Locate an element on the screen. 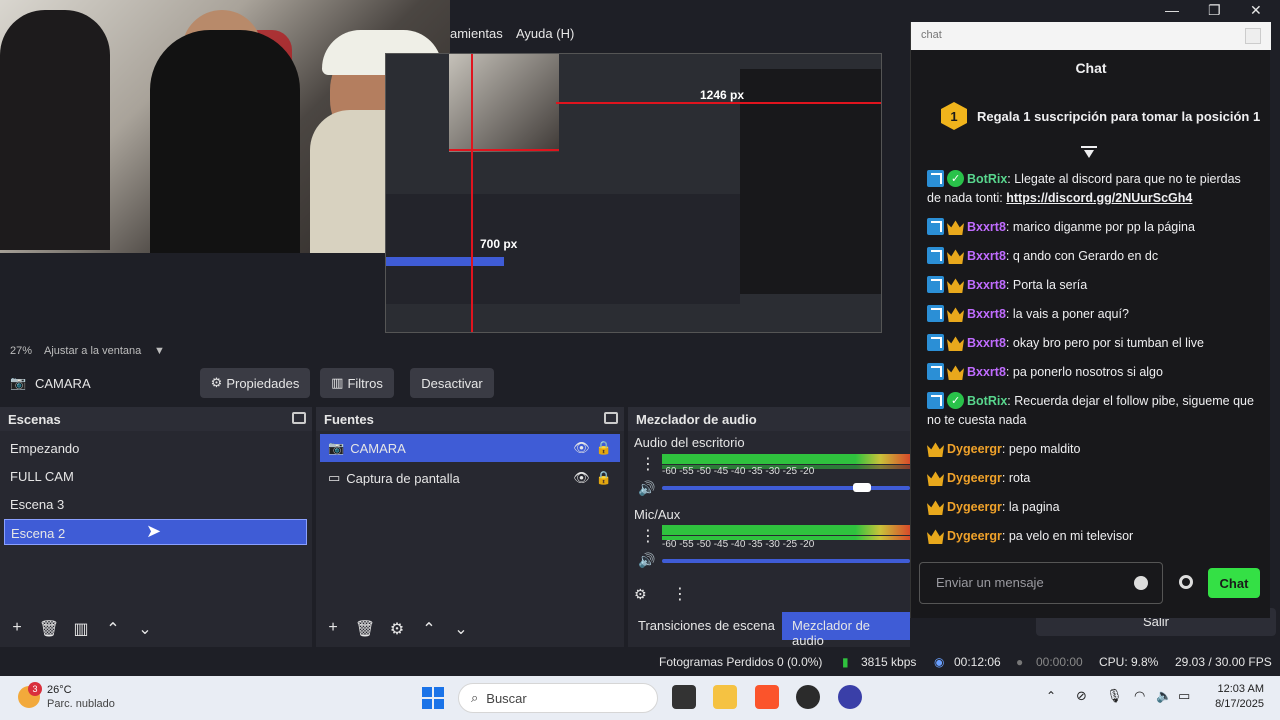 The image size is (1280, 720). rec-time: 00:00:00 is located at coordinates (1059, 662).